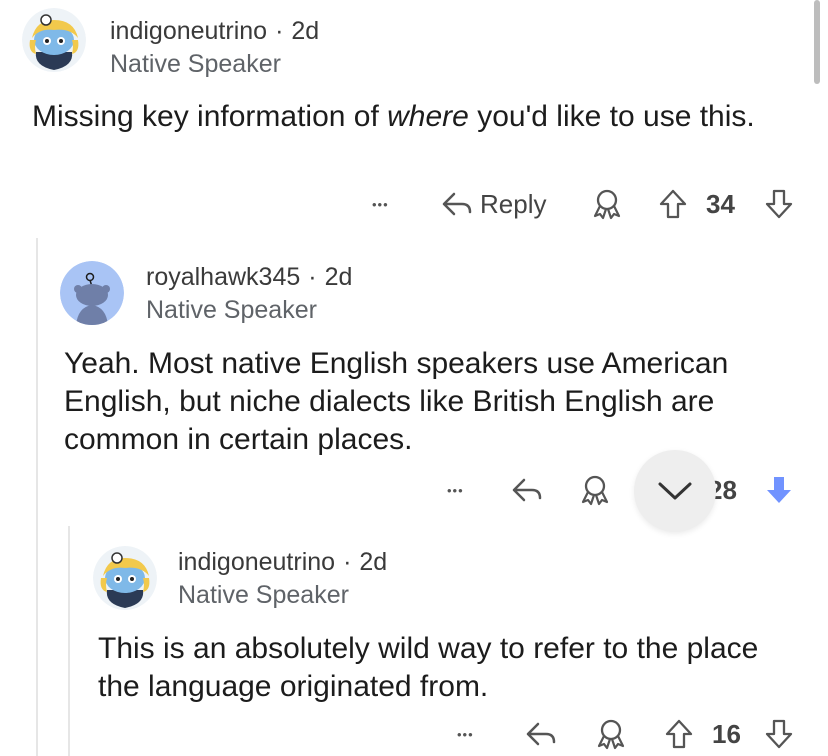  What do you see at coordinates (726, 733) in the screenshot?
I see `vote-score: 16` at bounding box center [726, 733].